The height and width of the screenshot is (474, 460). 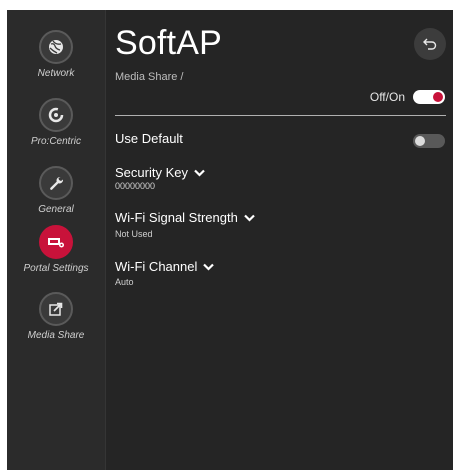 I want to click on wifi-signal-strength-label: Wi-Fi Signal Strength, so click(x=176, y=217).